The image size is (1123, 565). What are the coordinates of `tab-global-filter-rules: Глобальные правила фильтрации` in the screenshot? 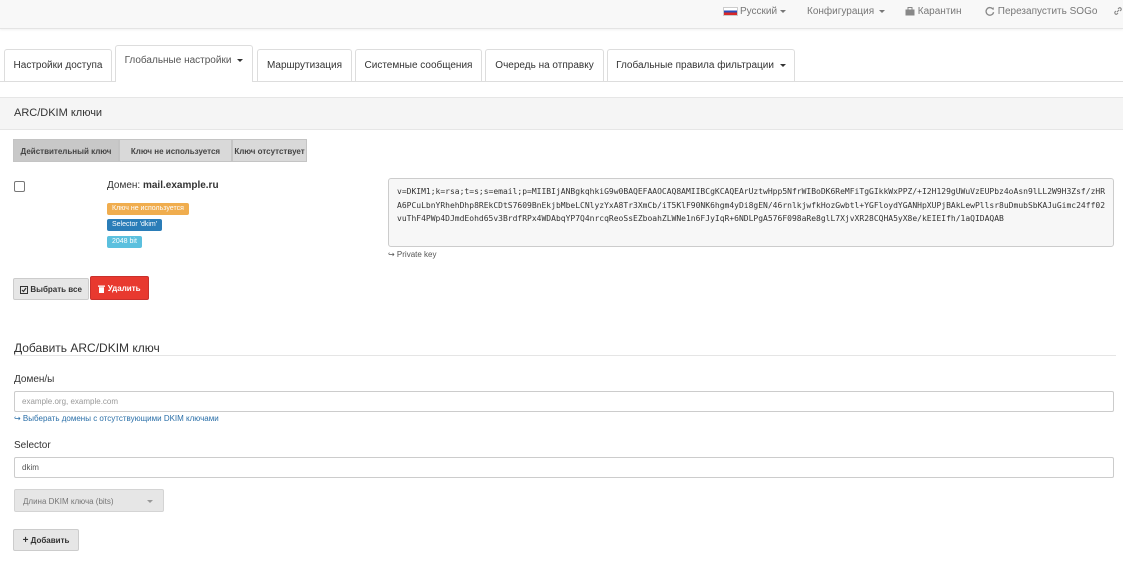 It's located at (701, 65).